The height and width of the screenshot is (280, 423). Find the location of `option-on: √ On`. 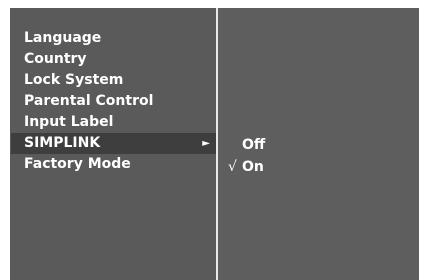

option-on: √ On is located at coordinates (246, 167).